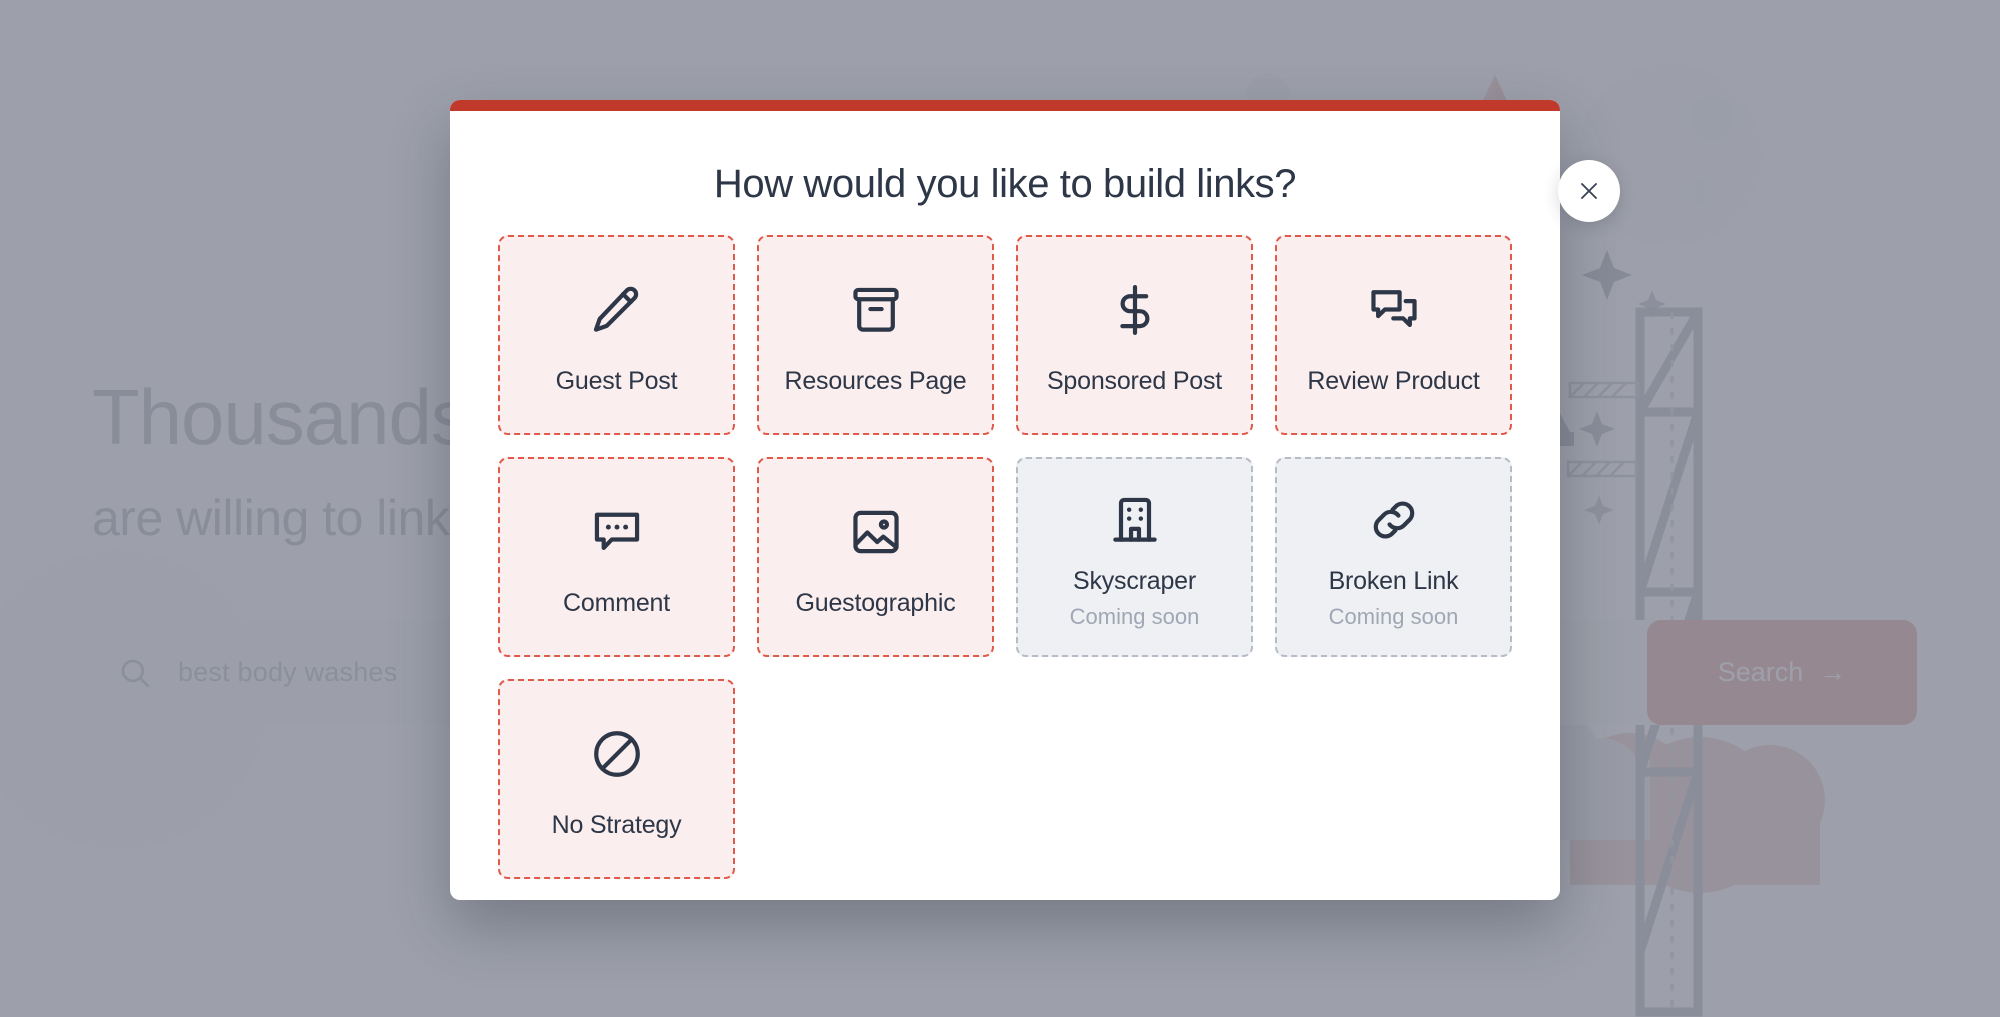 The height and width of the screenshot is (1017, 2000). What do you see at coordinates (1005, 184) in the screenshot?
I see `modal-title: How would you like to build links?` at bounding box center [1005, 184].